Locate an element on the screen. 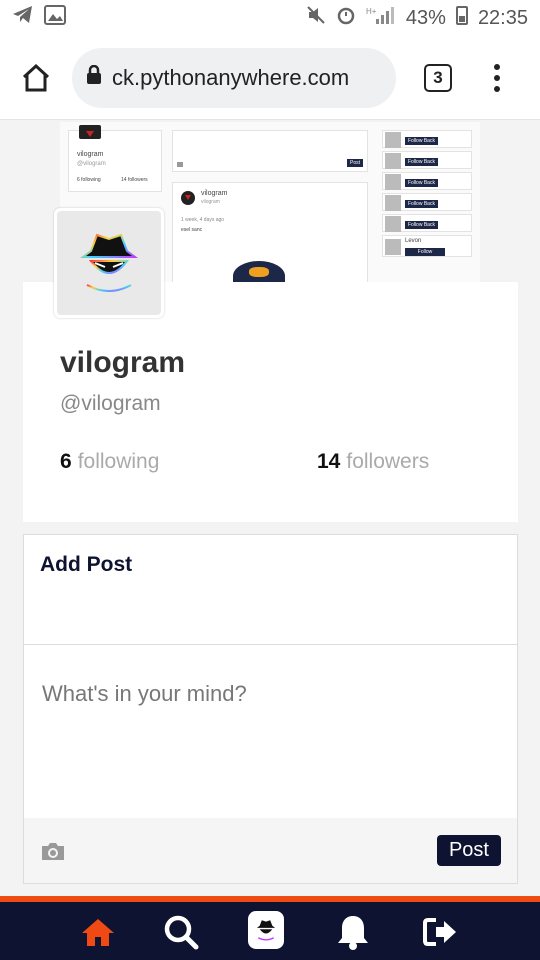 Image resolution: width=540 pixels, height=960 pixels. nav-profile-button is located at coordinates (266, 930).